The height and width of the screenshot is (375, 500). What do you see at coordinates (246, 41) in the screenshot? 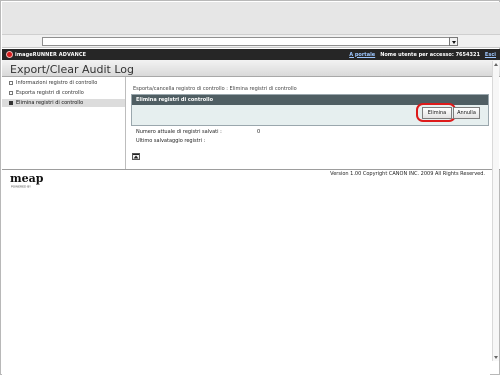
I see `address-field` at bounding box center [246, 41].